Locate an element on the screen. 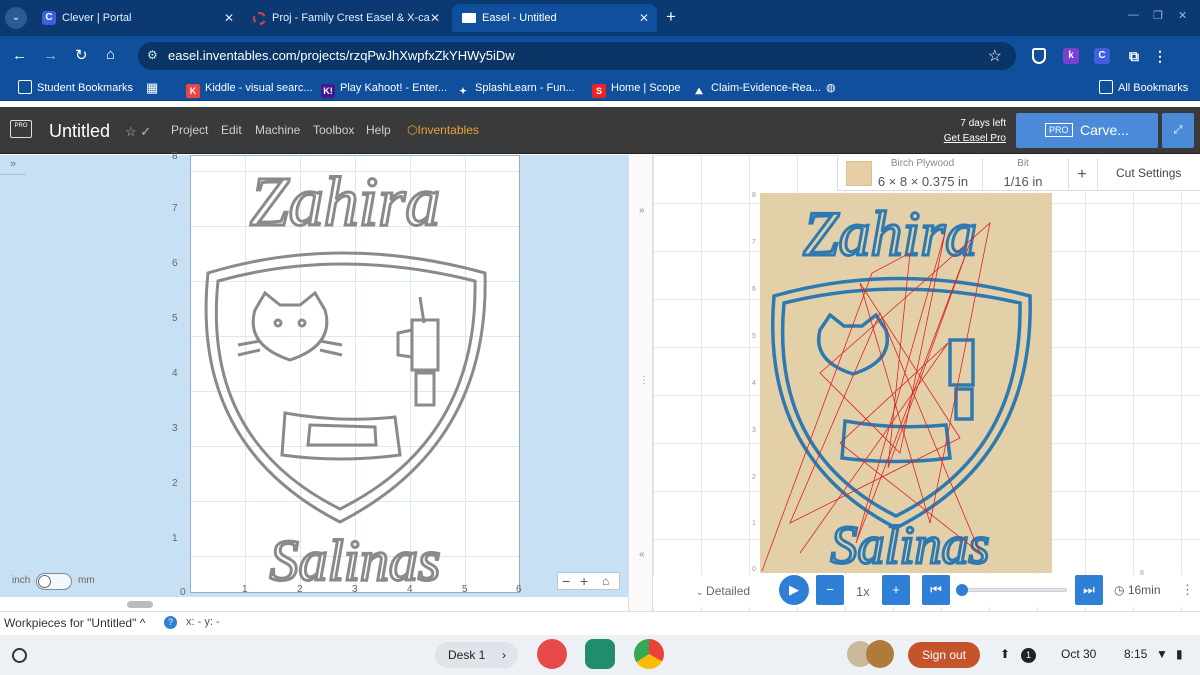  add-bit-button: + is located at coordinates (1082, 175).